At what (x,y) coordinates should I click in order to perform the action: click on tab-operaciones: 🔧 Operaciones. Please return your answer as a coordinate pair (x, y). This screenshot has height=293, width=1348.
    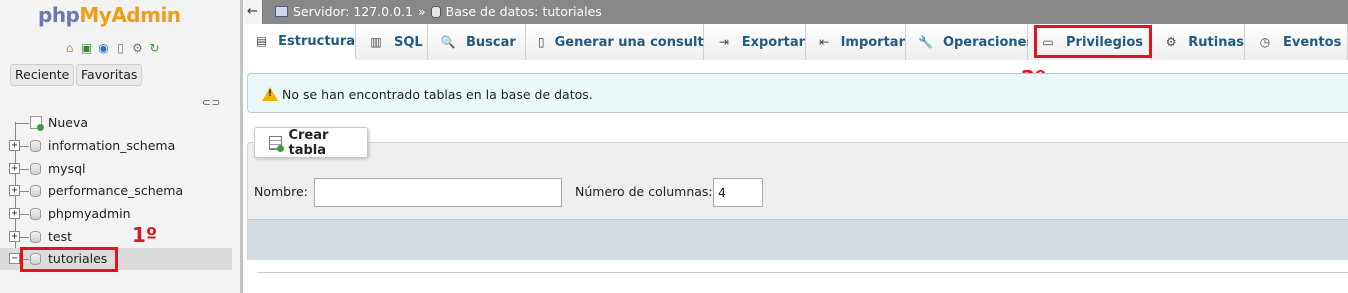
    Looking at the image, I should click on (970, 42).